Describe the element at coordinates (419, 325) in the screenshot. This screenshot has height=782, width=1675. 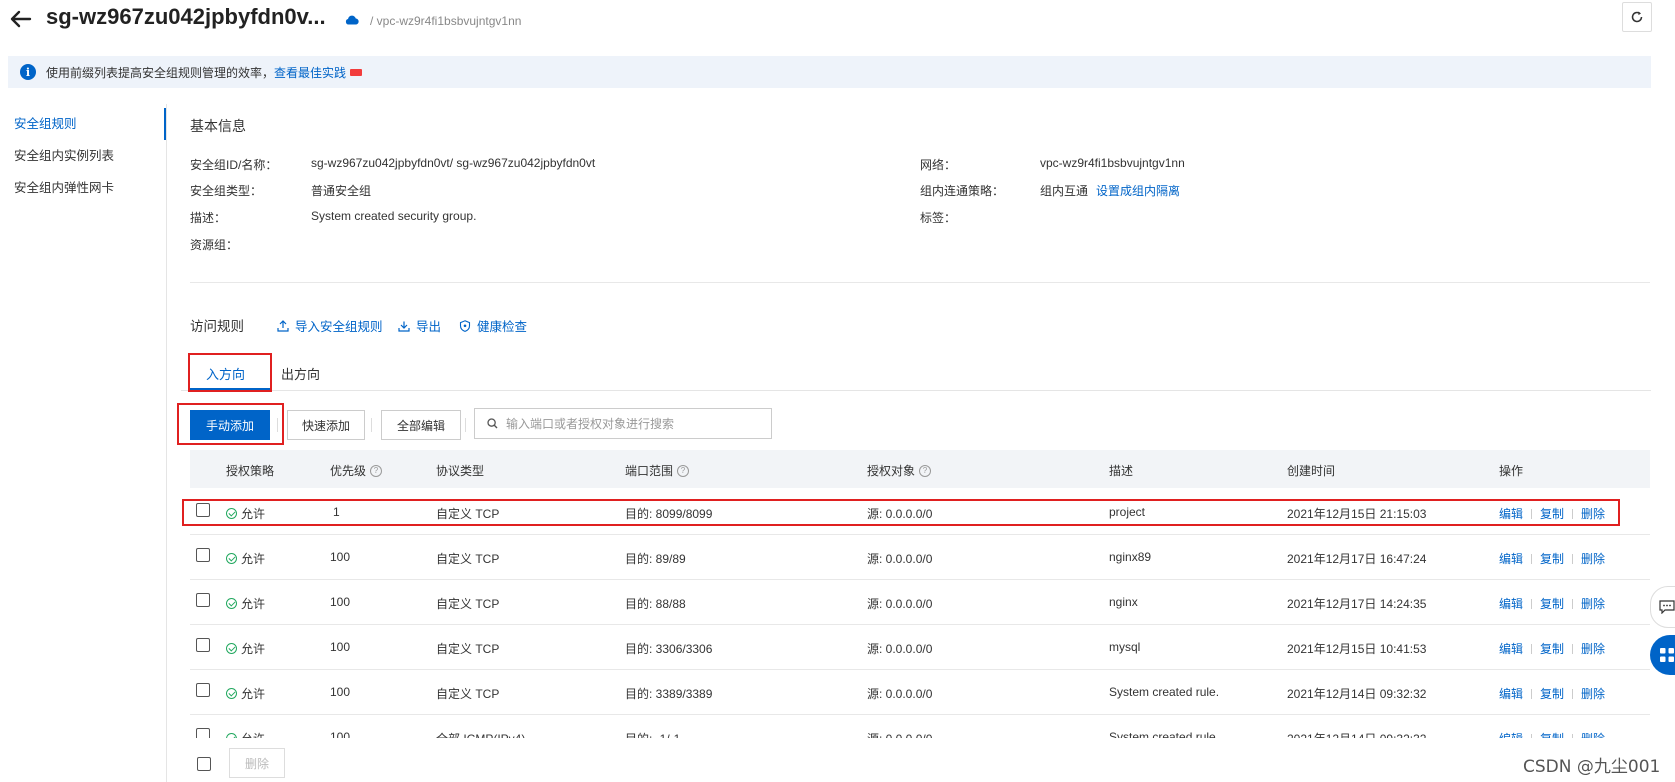
I see `export-button: 导出` at that location.